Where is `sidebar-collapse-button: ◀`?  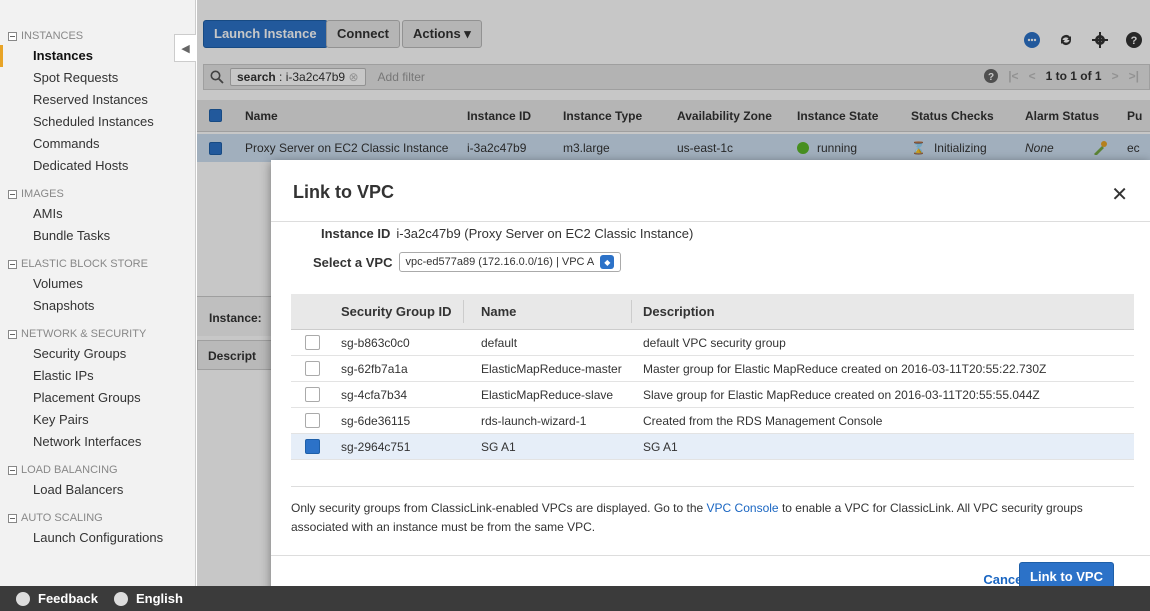 sidebar-collapse-button: ◀ is located at coordinates (185, 48).